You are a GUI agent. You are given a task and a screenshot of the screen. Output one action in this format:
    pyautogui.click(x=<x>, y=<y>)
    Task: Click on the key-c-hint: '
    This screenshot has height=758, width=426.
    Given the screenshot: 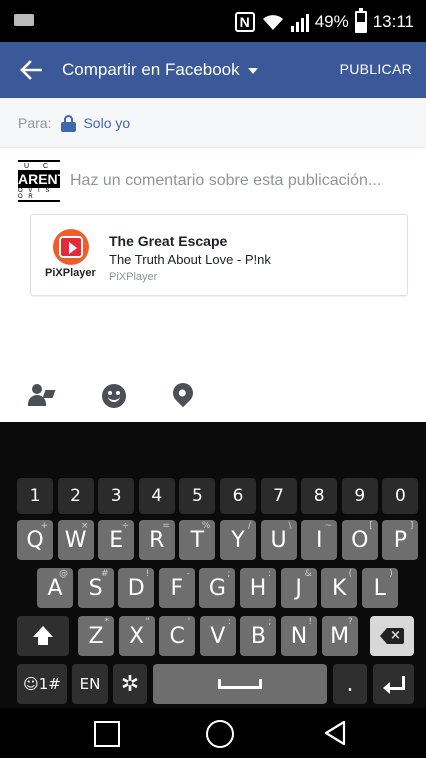 What is the action you would take?
    pyautogui.click(x=189, y=622)
    